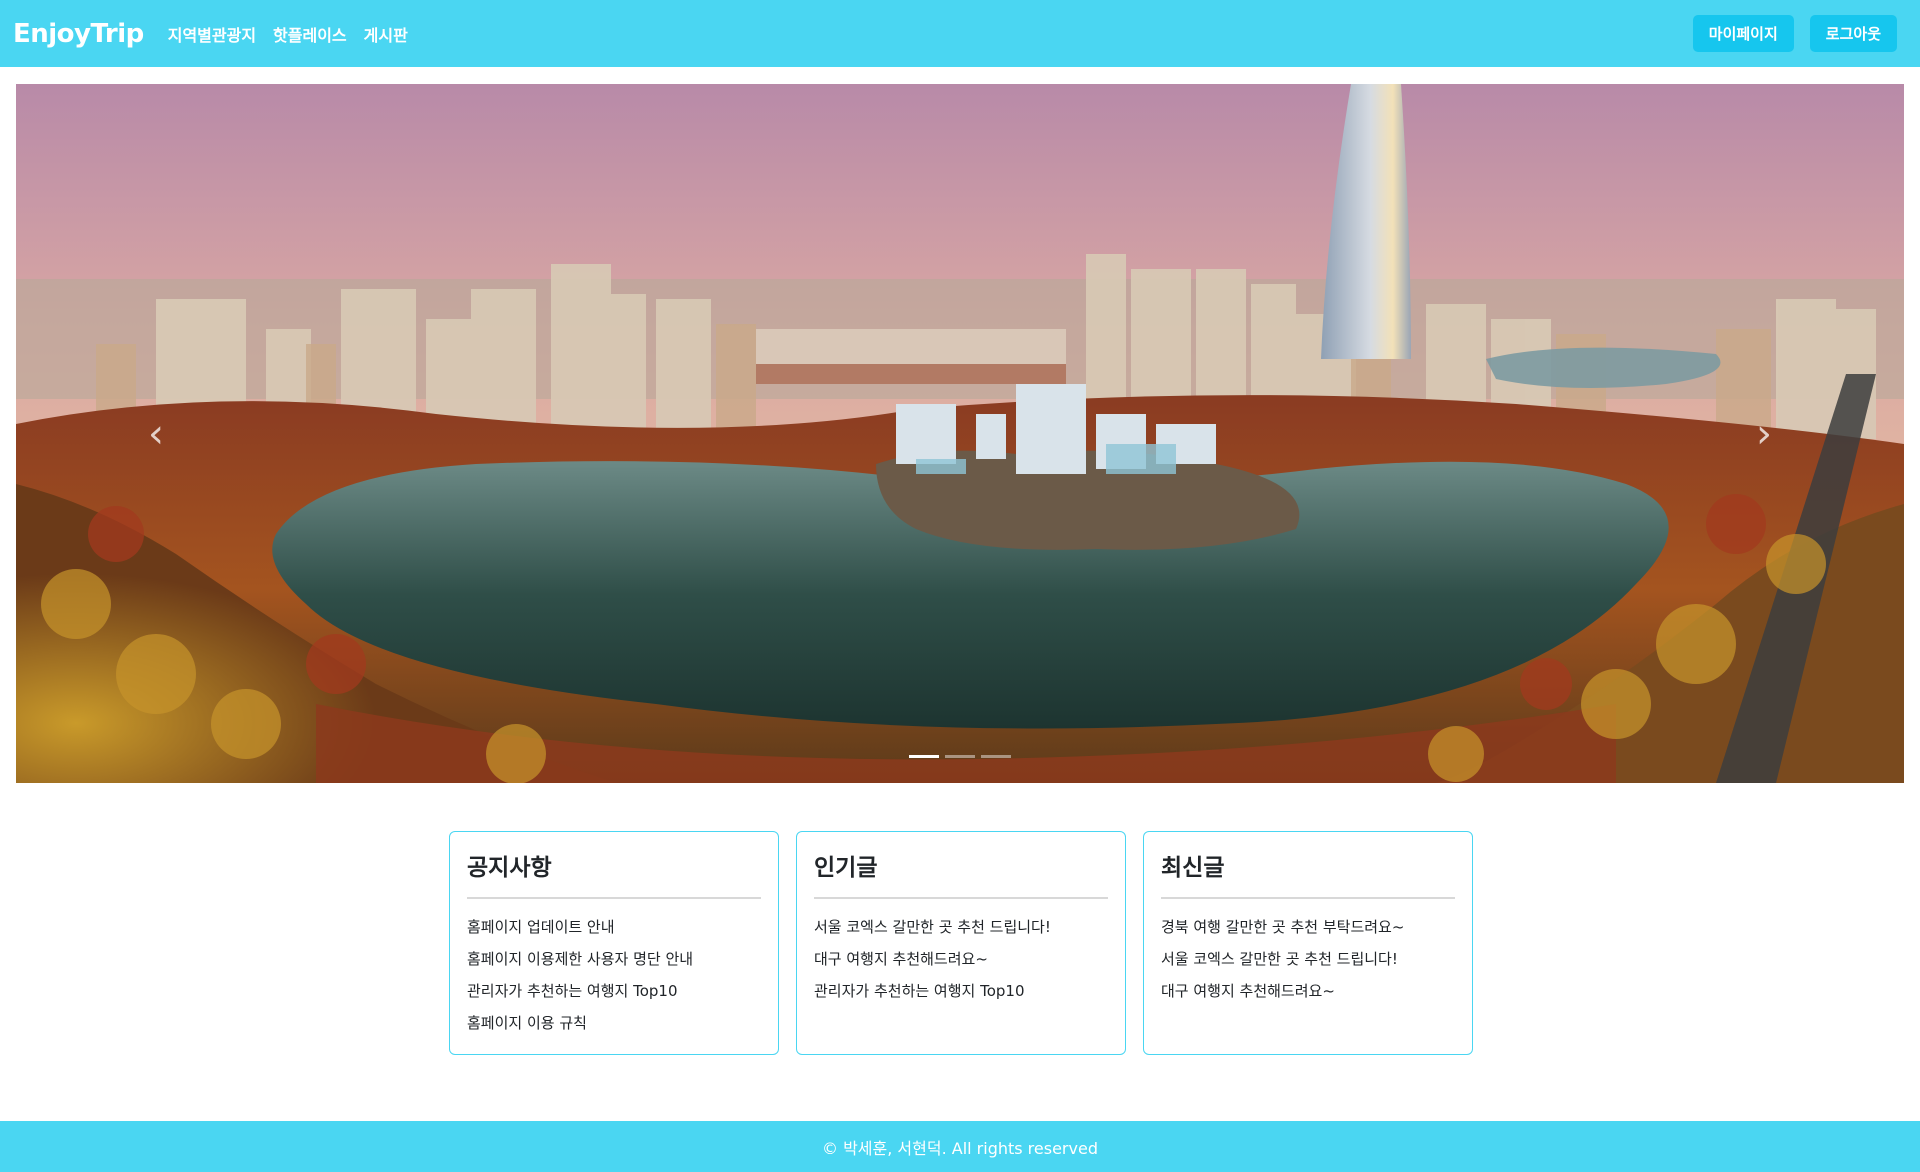  Describe the element at coordinates (614, 959) in the screenshot. I see `list-item: 홈페이지 이용제한 사용자 명단 안내` at that location.